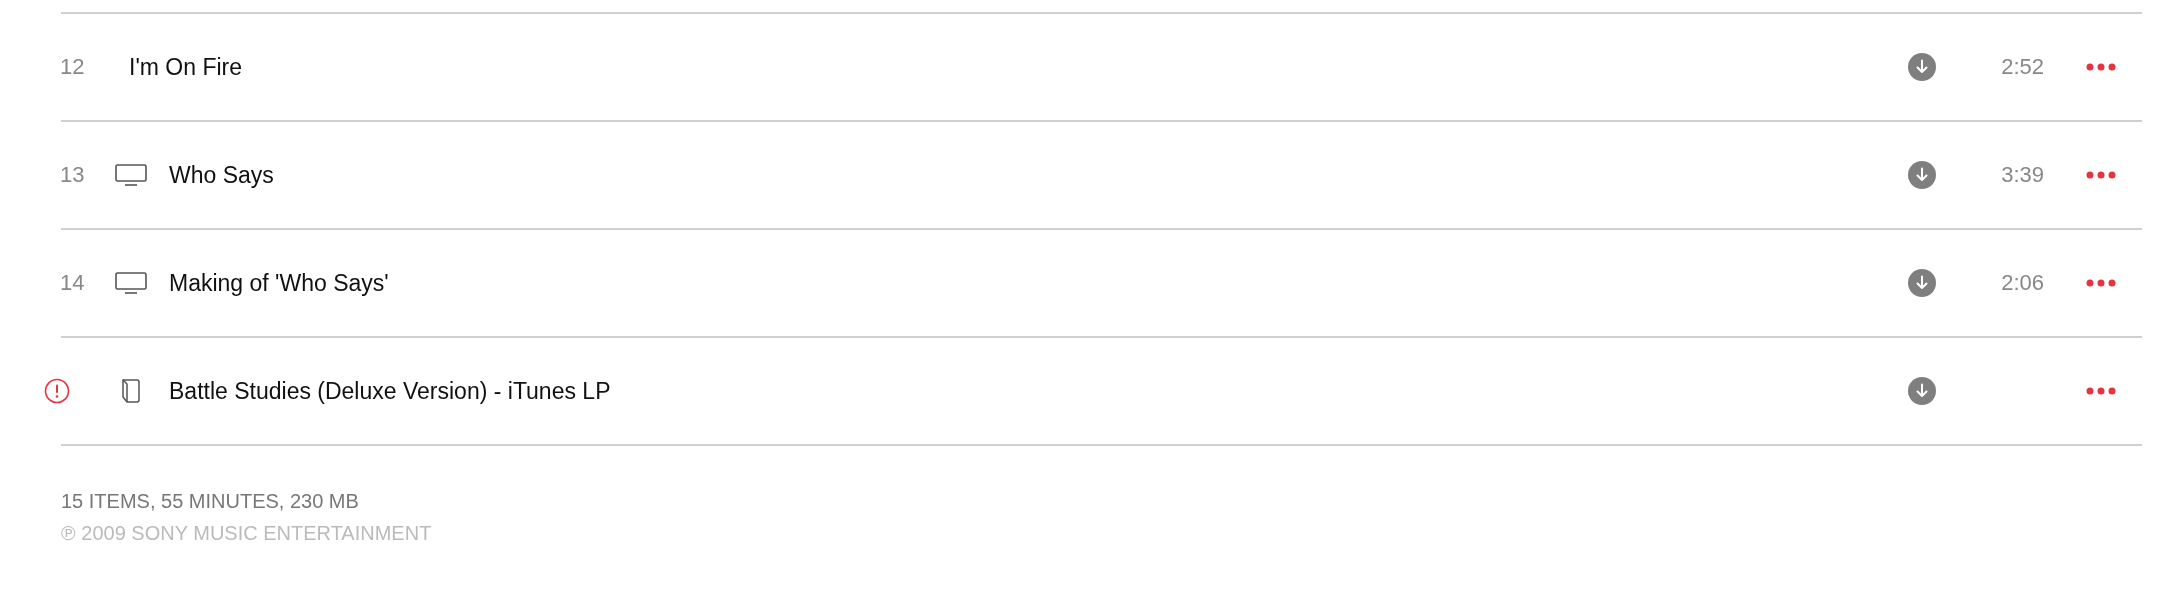  Describe the element at coordinates (72, 283) in the screenshot. I see `track-number: 14` at that location.